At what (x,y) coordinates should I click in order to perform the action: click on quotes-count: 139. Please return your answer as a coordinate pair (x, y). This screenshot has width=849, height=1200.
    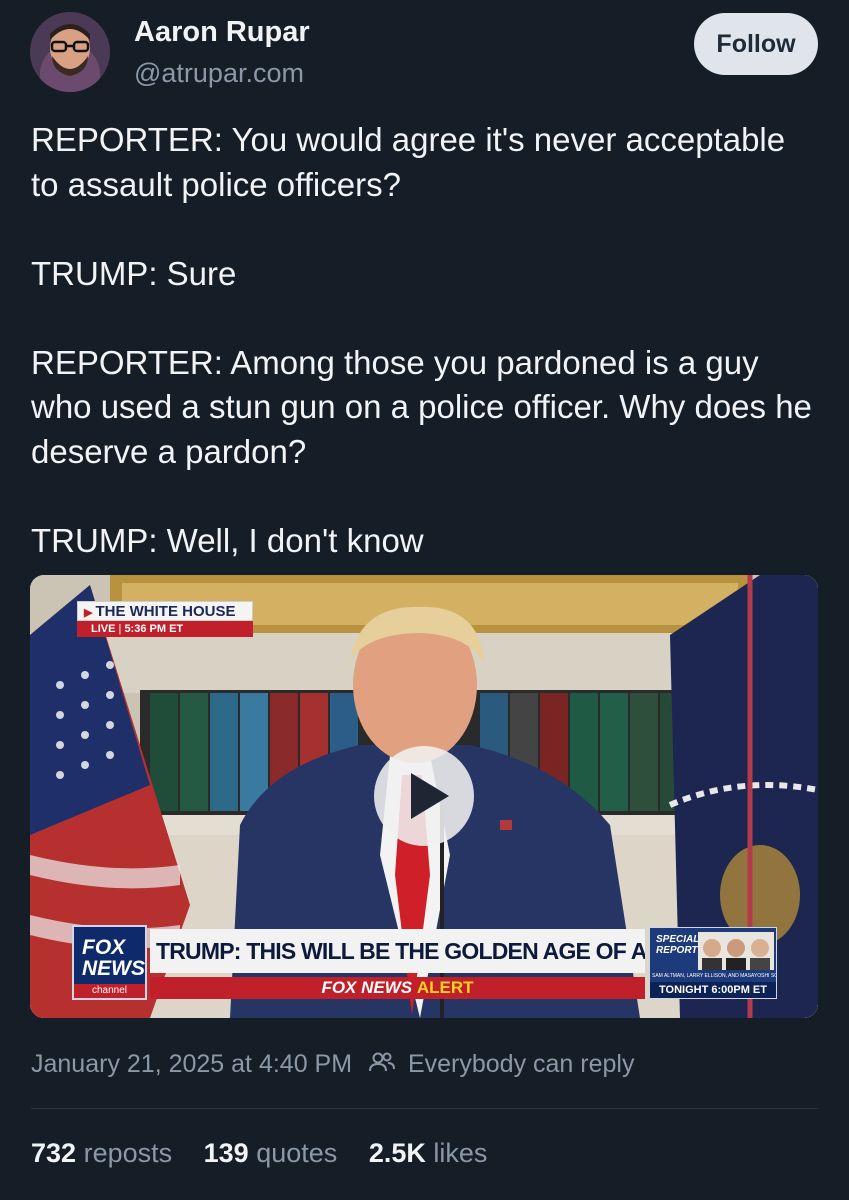
    Looking at the image, I should click on (226, 1153).